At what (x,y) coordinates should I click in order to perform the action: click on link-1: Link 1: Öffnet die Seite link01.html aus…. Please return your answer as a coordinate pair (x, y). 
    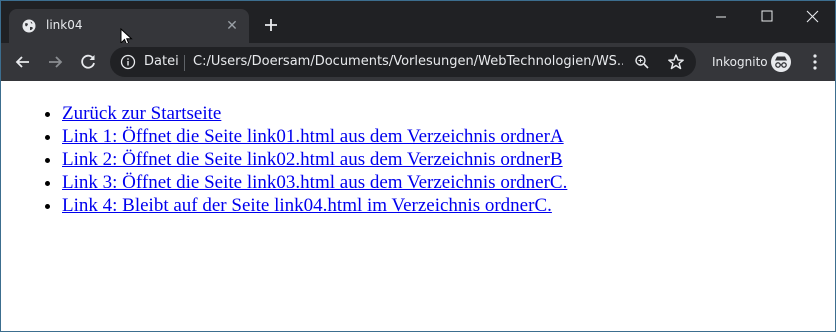
    Looking at the image, I should click on (313, 136).